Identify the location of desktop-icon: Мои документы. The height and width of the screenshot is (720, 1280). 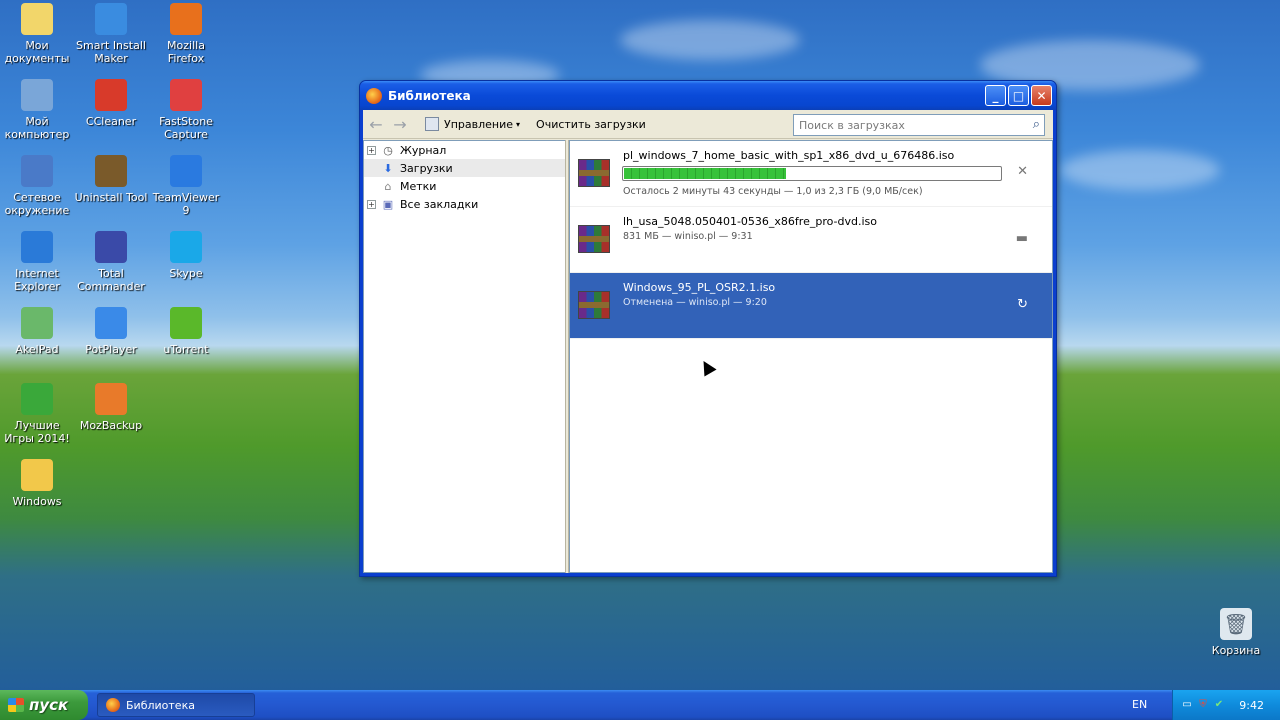
(37, 34).